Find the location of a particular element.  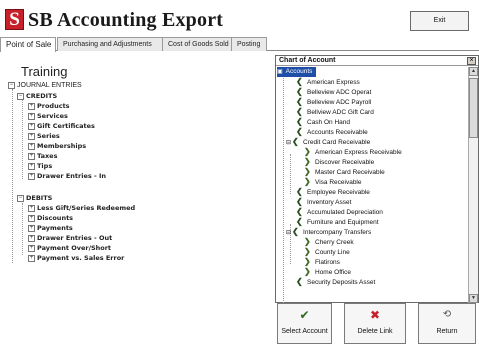

tree-node-payment-over-short: + Payment Over/Short is located at coordinates (69, 248).